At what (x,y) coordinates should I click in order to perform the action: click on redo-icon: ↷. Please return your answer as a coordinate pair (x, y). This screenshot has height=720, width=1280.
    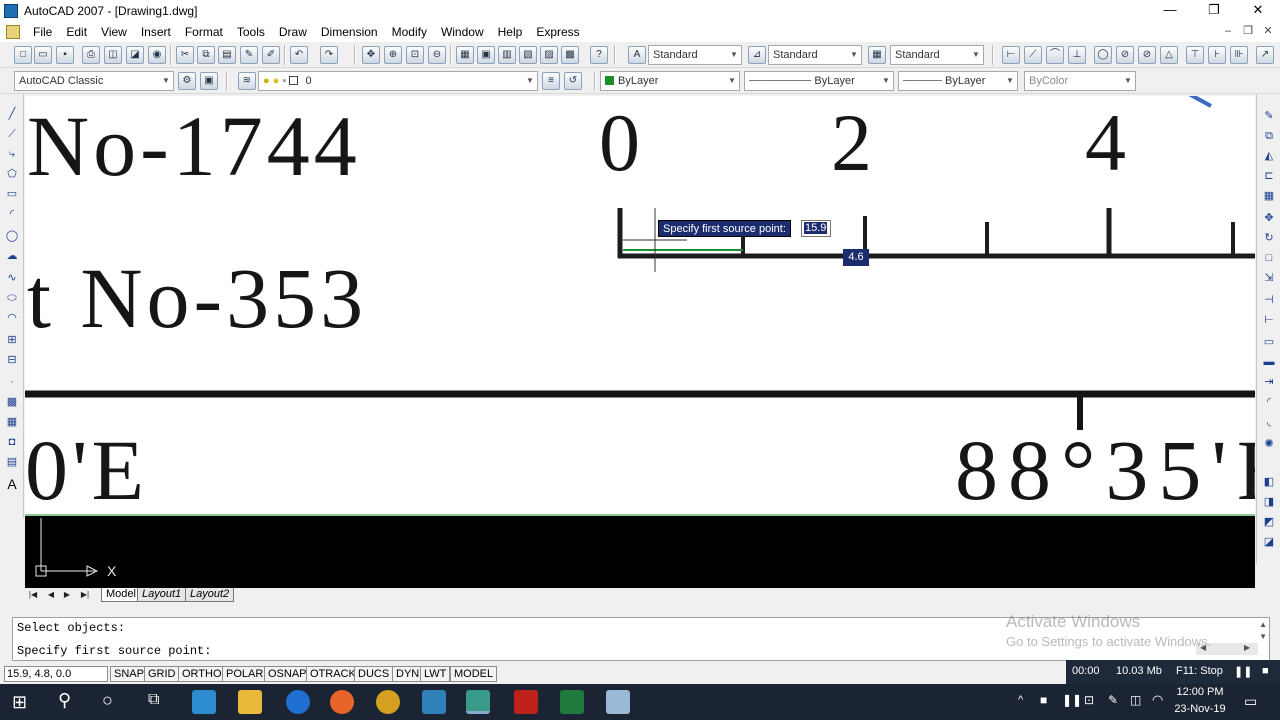
    Looking at the image, I should click on (329, 55).